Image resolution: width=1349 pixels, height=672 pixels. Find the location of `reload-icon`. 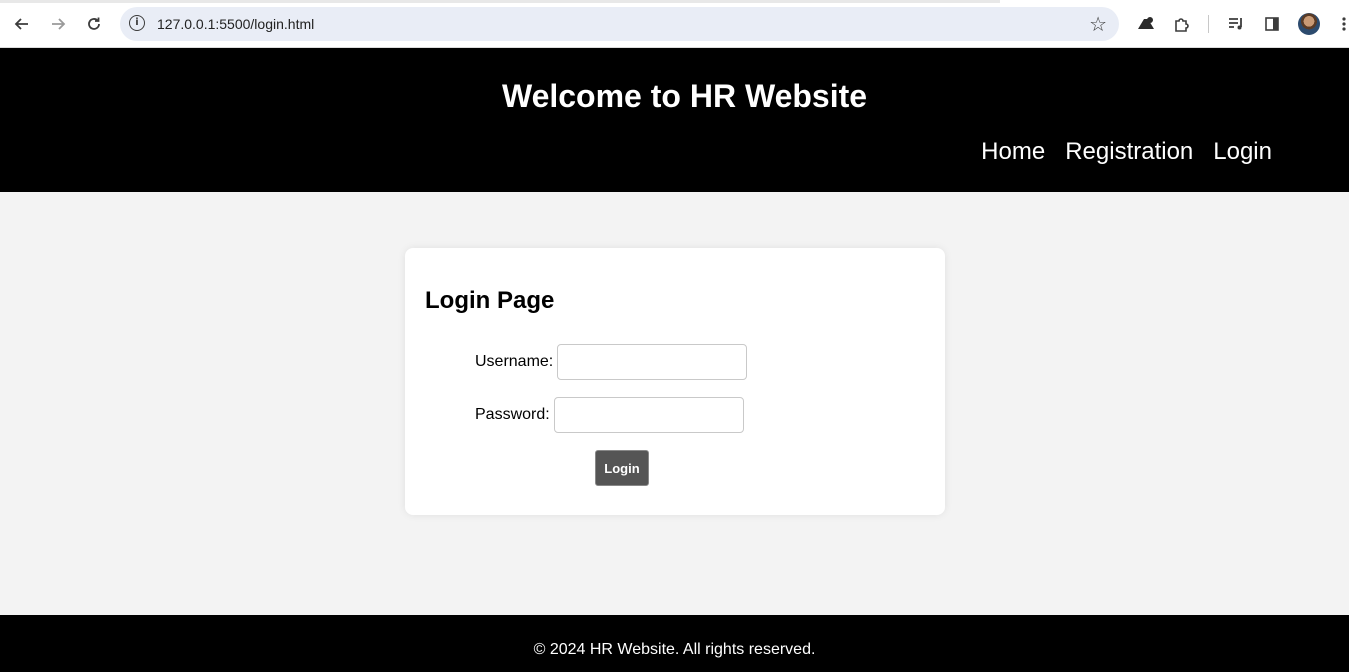

reload-icon is located at coordinates (94, 24).